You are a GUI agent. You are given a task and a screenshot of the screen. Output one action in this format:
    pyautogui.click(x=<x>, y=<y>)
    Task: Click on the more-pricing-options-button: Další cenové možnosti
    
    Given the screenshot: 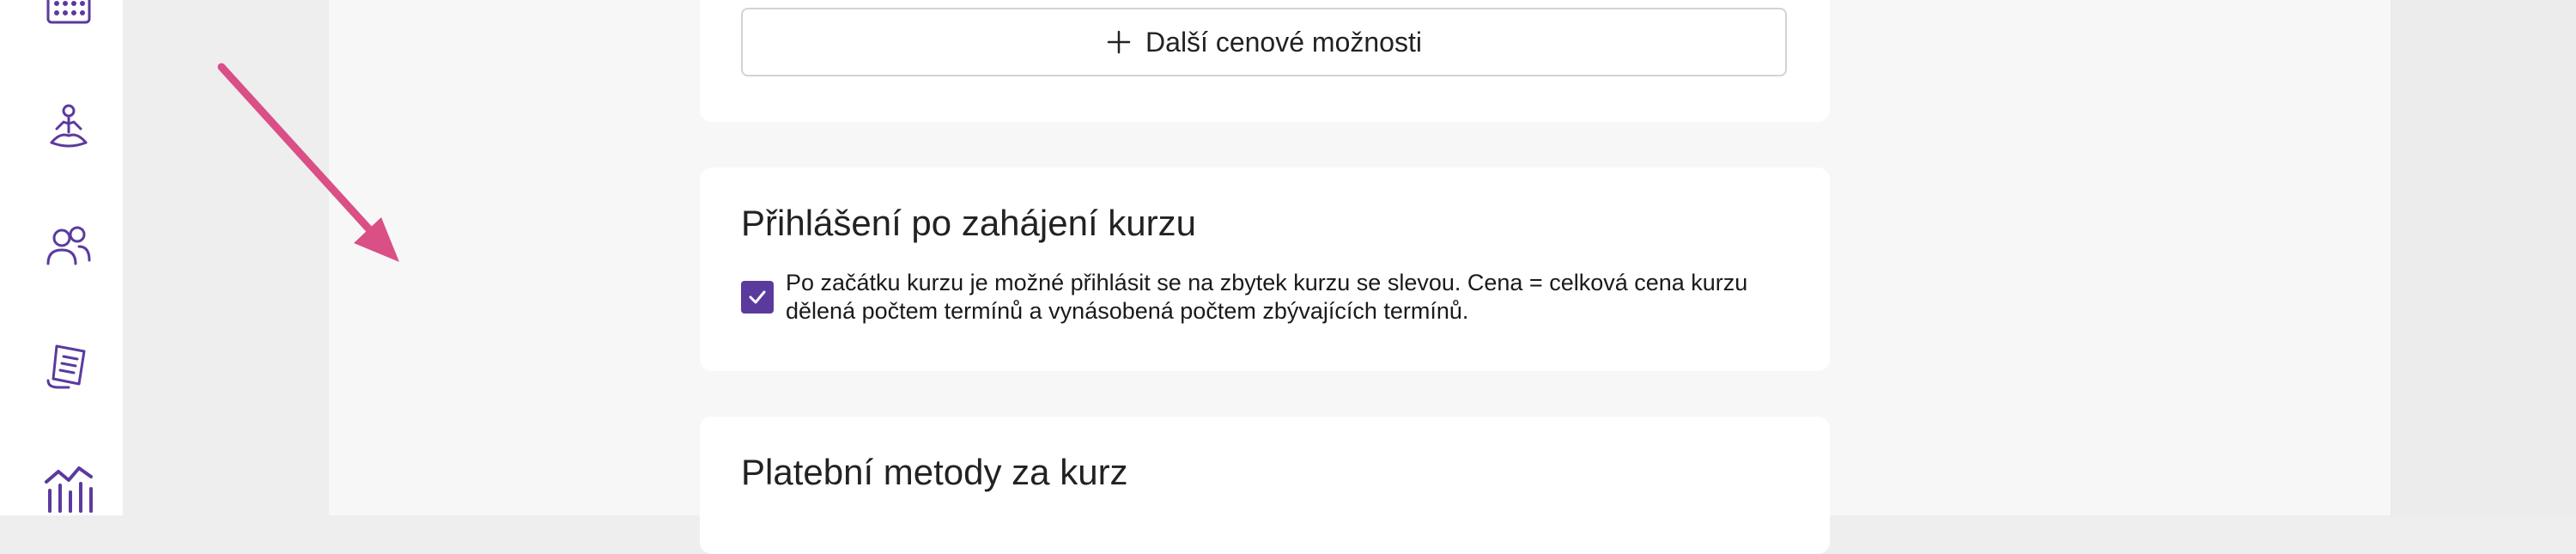 What is the action you would take?
    pyautogui.click(x=1264, y=42)
    